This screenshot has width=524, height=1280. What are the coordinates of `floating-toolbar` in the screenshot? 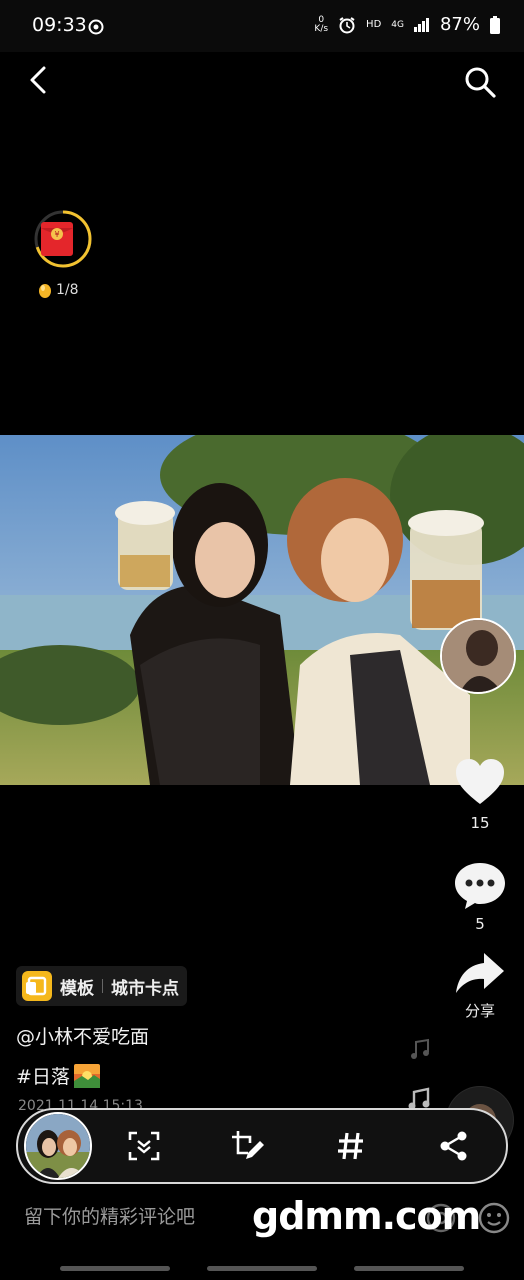 It's located at (262, 1146).